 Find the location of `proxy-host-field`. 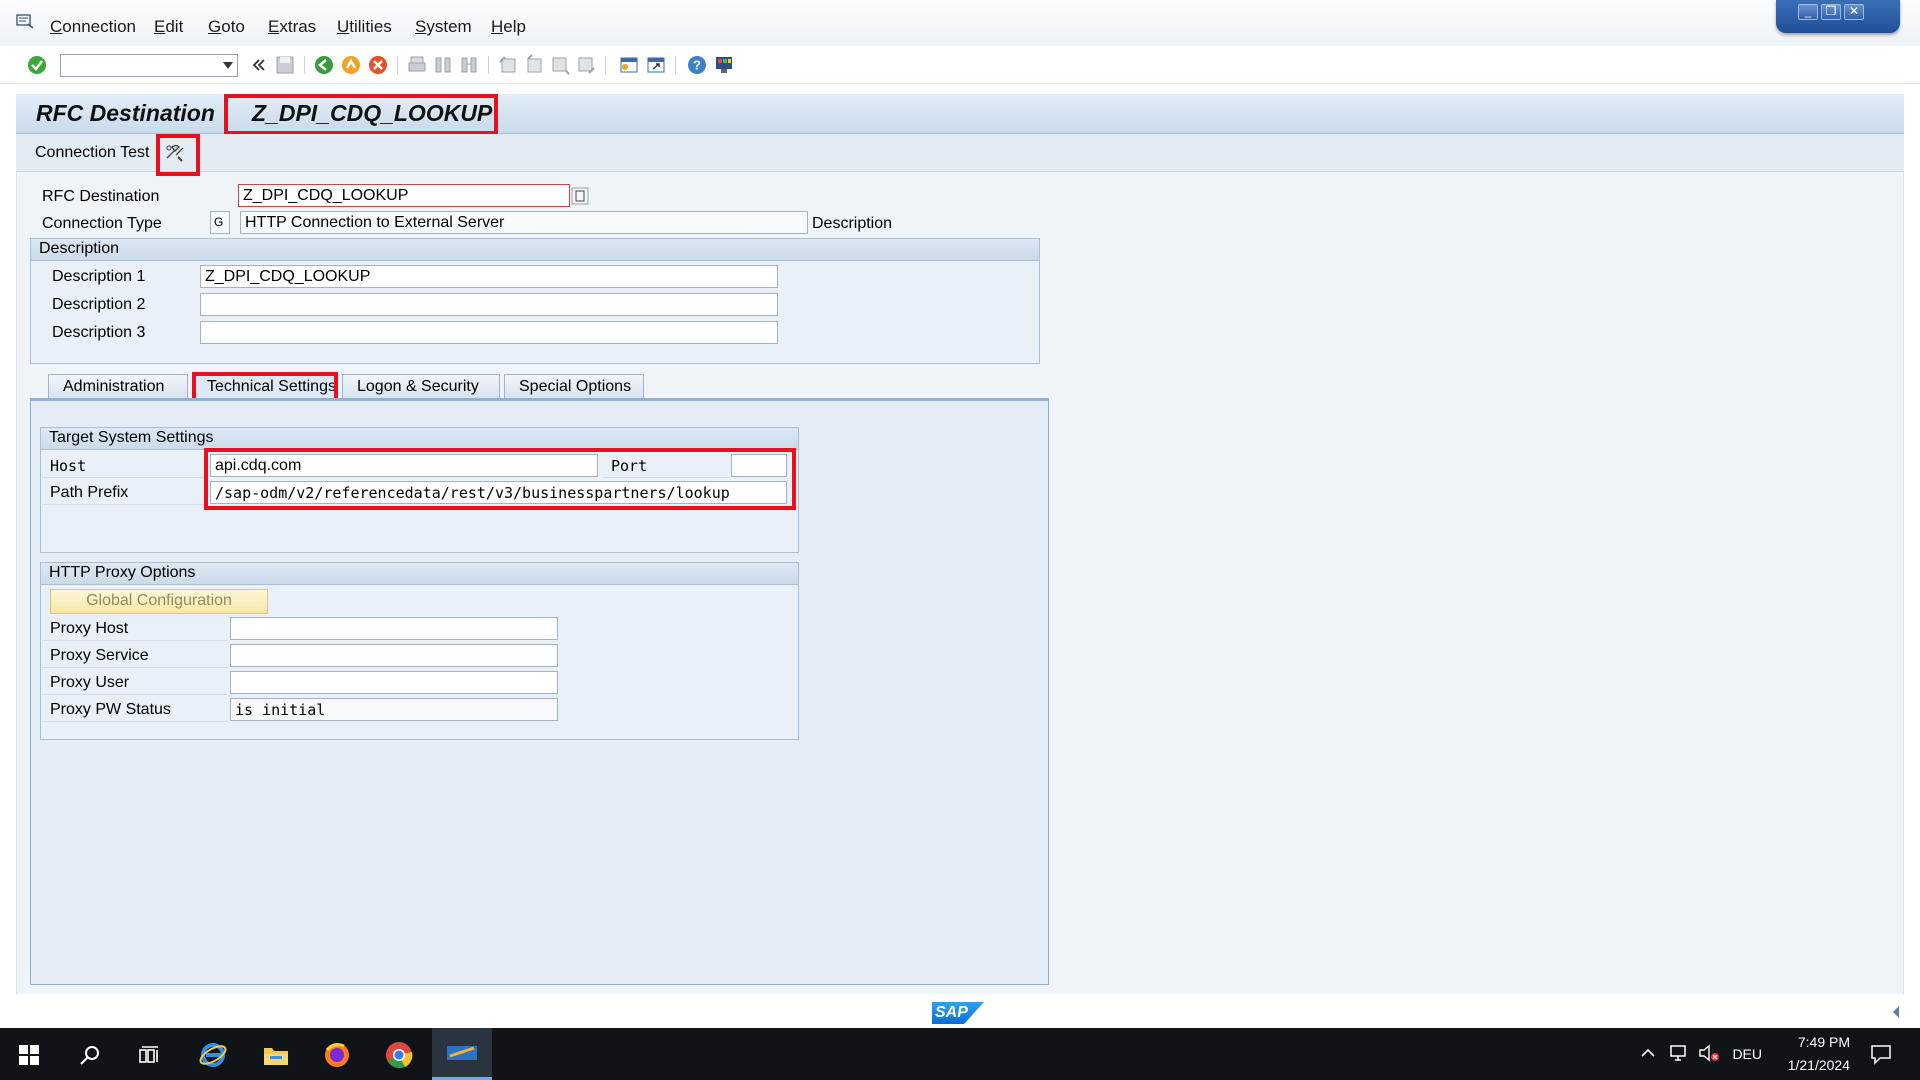

proxy-host-field is located at coordinates (394, 628).